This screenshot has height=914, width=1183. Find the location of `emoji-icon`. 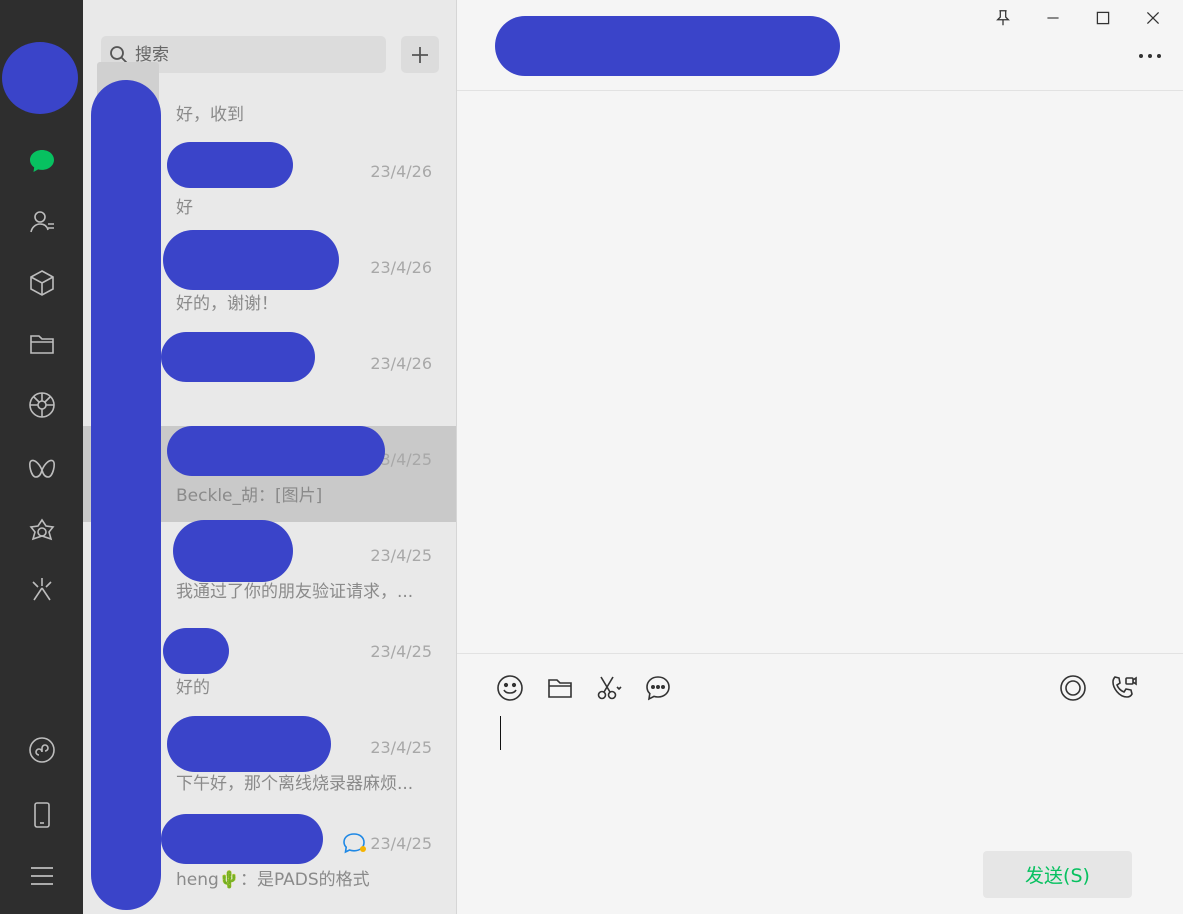

emoji-icon is located at coordinates (510, 688).